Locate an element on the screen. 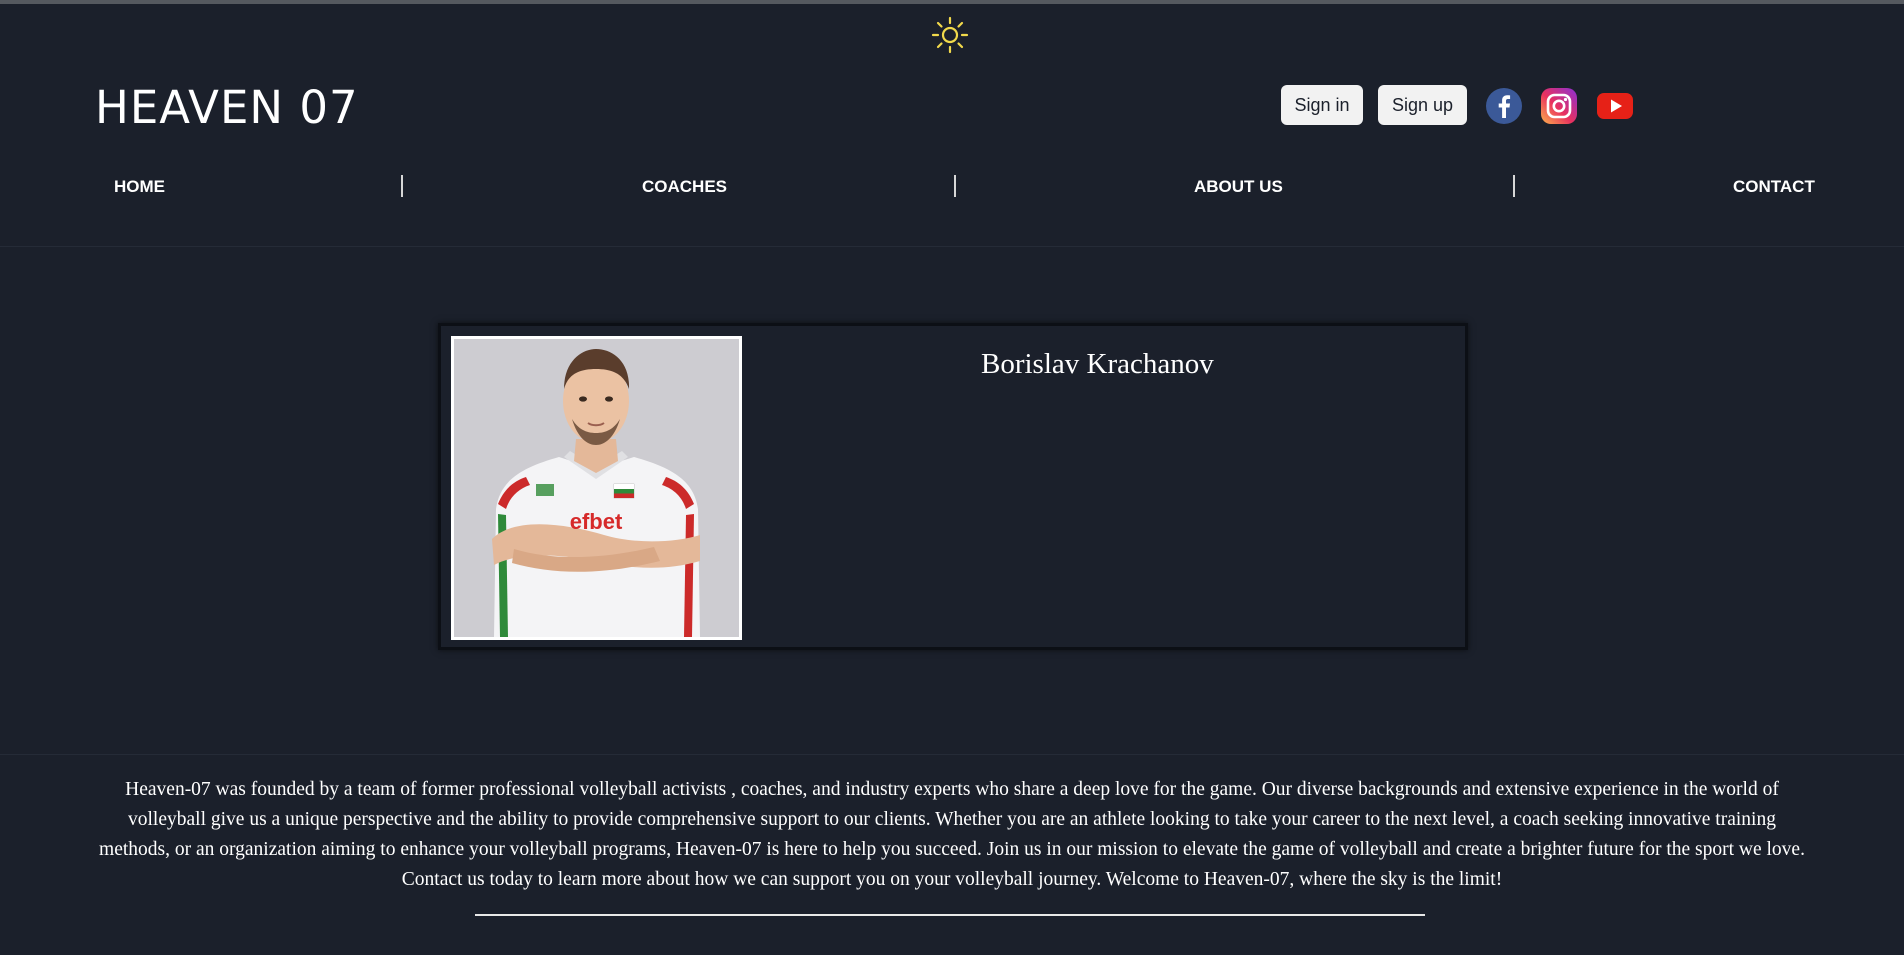 The image size is (1904, 955). youtube-icon is located at coordinates (1615, 106).